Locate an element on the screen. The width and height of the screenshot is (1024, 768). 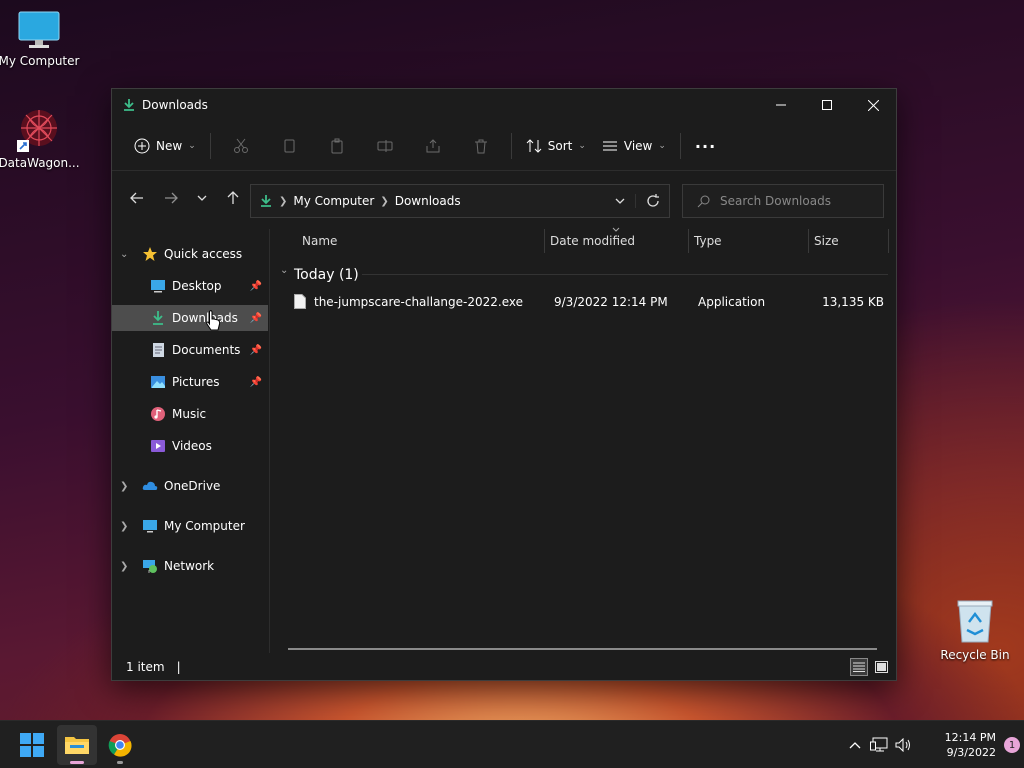
file-explorer-taskbar-button is located at coordinates (77, 745).